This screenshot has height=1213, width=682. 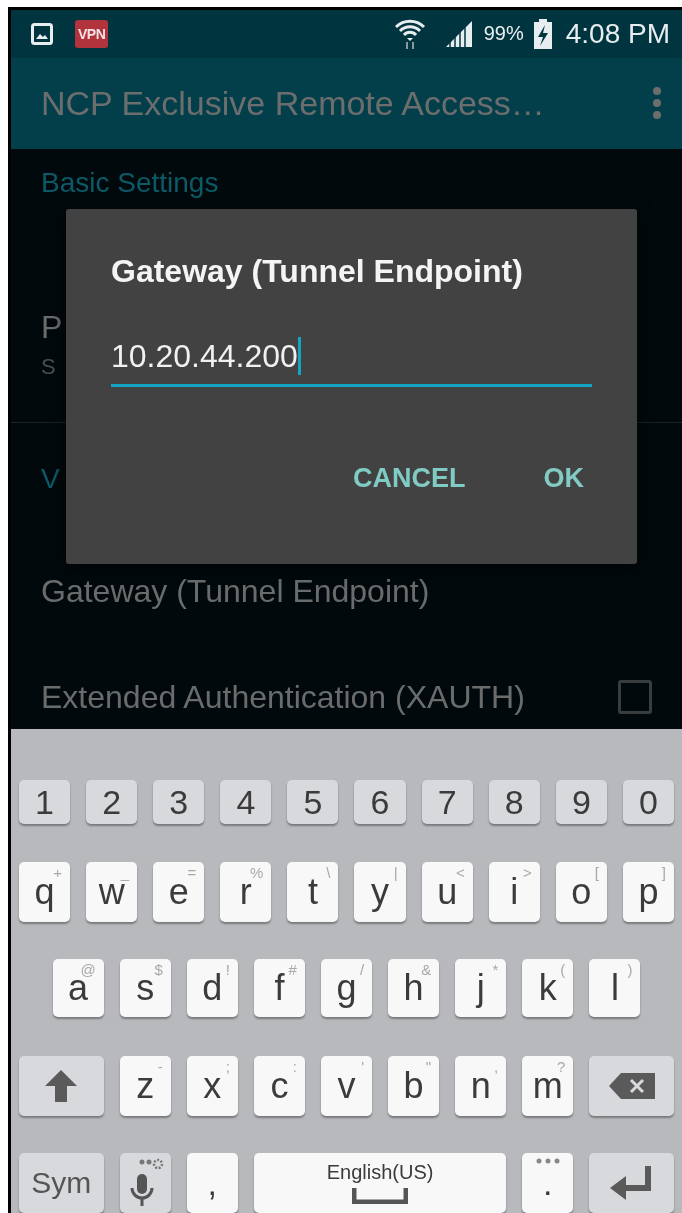 I want to click on letter-key: \ t, so click(x=313, y=892).